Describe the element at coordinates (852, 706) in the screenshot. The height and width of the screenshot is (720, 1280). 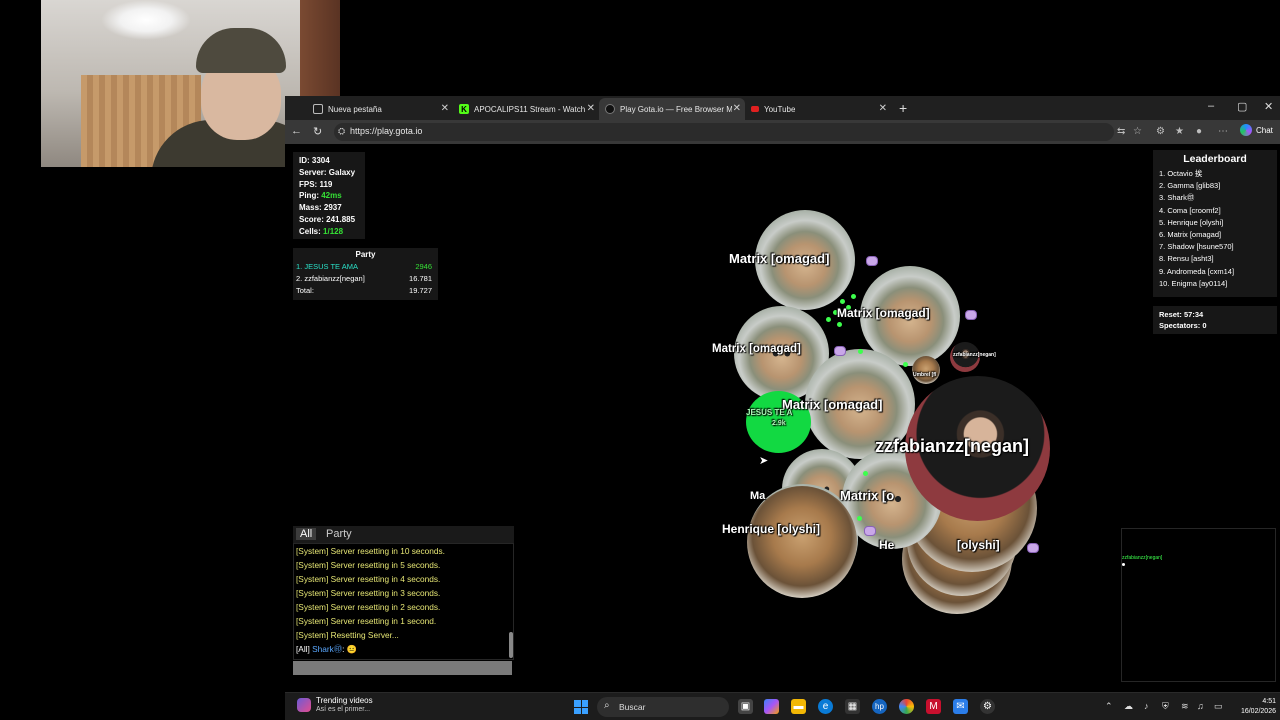
I see `store-icon: ▦` at that location.